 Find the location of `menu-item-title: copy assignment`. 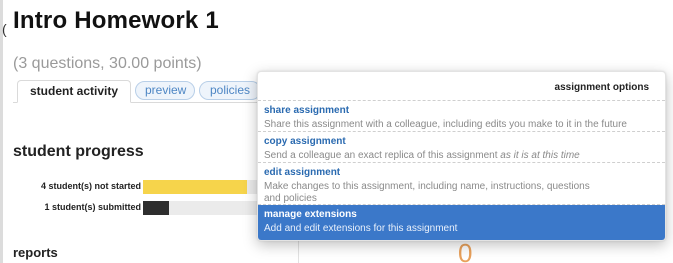

menu-item-title: copy assignment is located at coordinates (305, 141).